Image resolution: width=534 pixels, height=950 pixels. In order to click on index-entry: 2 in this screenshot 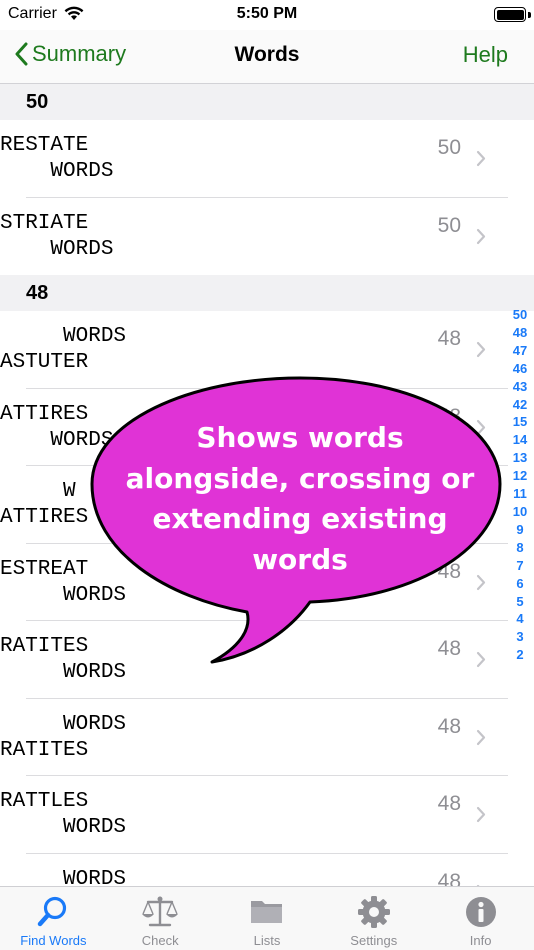, I will do `click(520, 655)`.